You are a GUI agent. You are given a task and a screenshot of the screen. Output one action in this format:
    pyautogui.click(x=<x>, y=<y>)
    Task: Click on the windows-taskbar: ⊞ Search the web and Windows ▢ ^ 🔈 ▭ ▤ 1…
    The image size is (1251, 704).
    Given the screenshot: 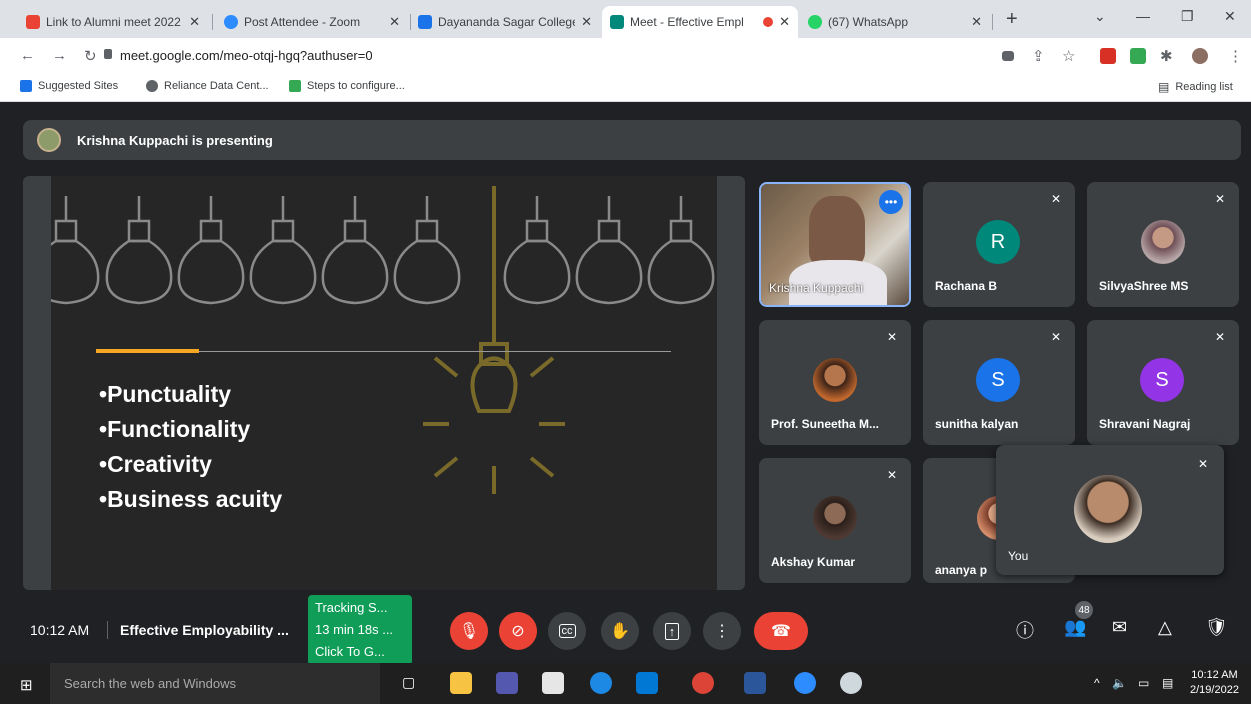 What is the action you would take?
    pyautogui.click(x=625, y=683)
    